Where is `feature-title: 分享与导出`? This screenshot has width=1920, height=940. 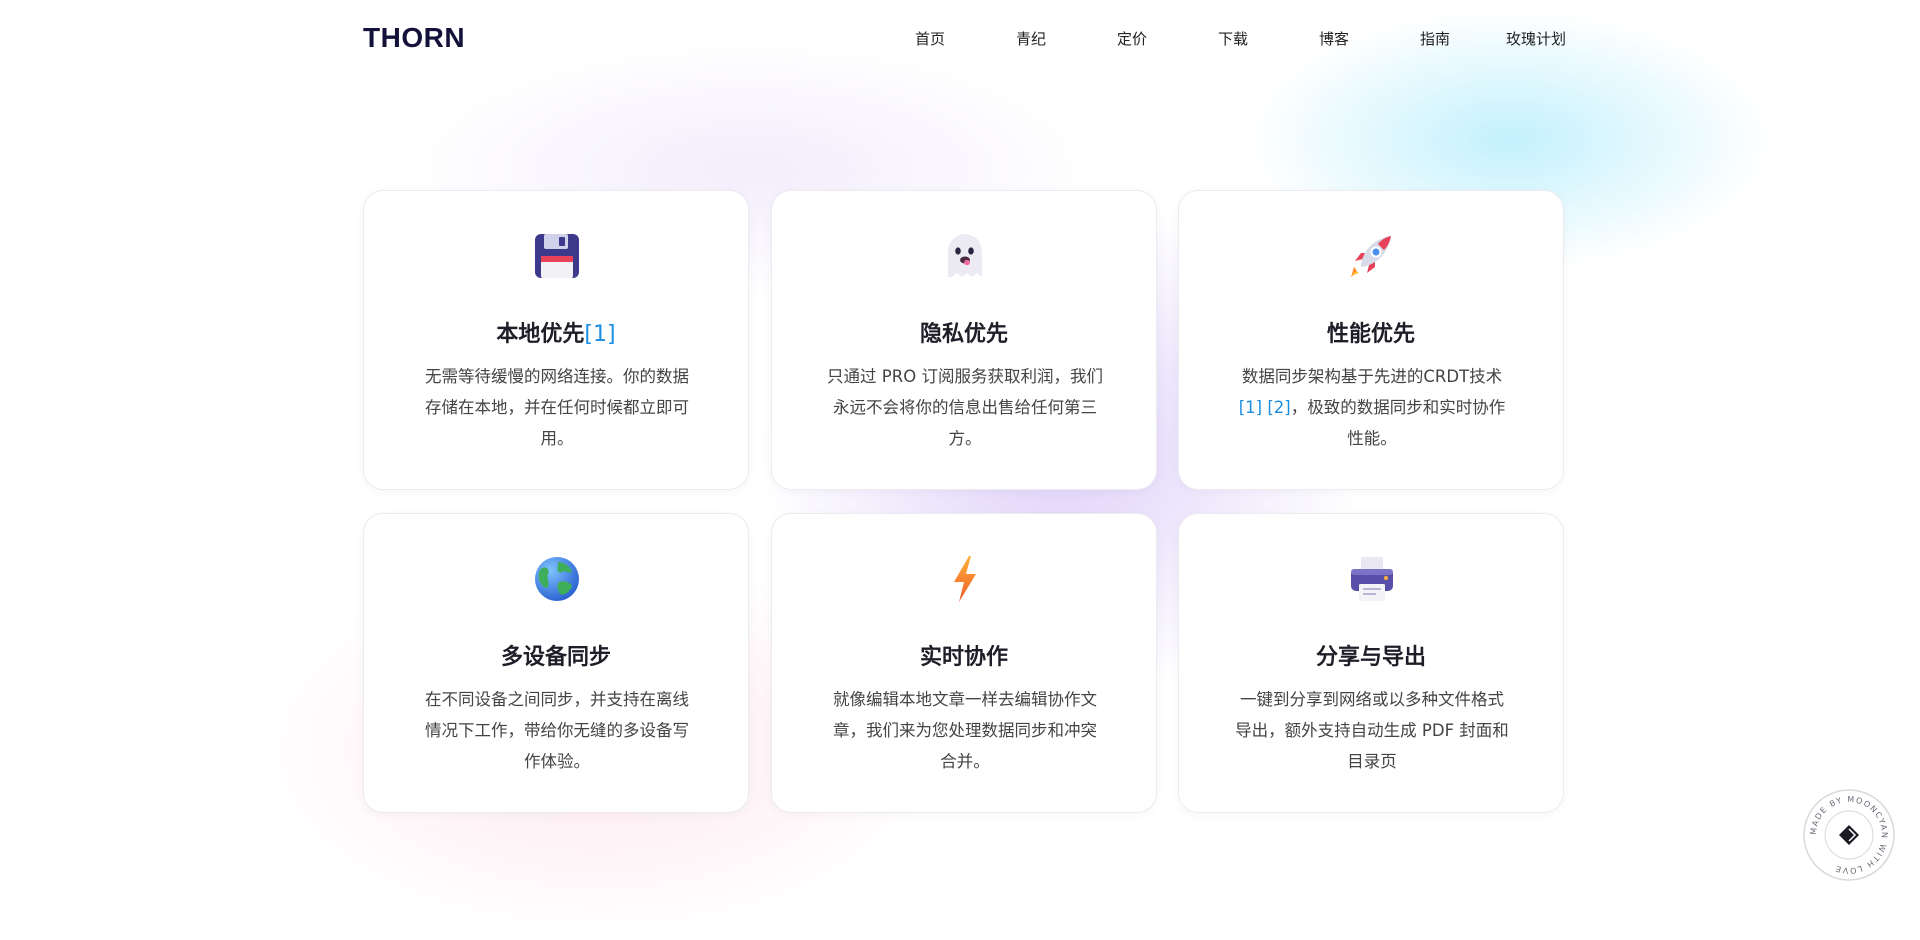 feature-title: 分享与导出 is located at coordinates (1370, 657).